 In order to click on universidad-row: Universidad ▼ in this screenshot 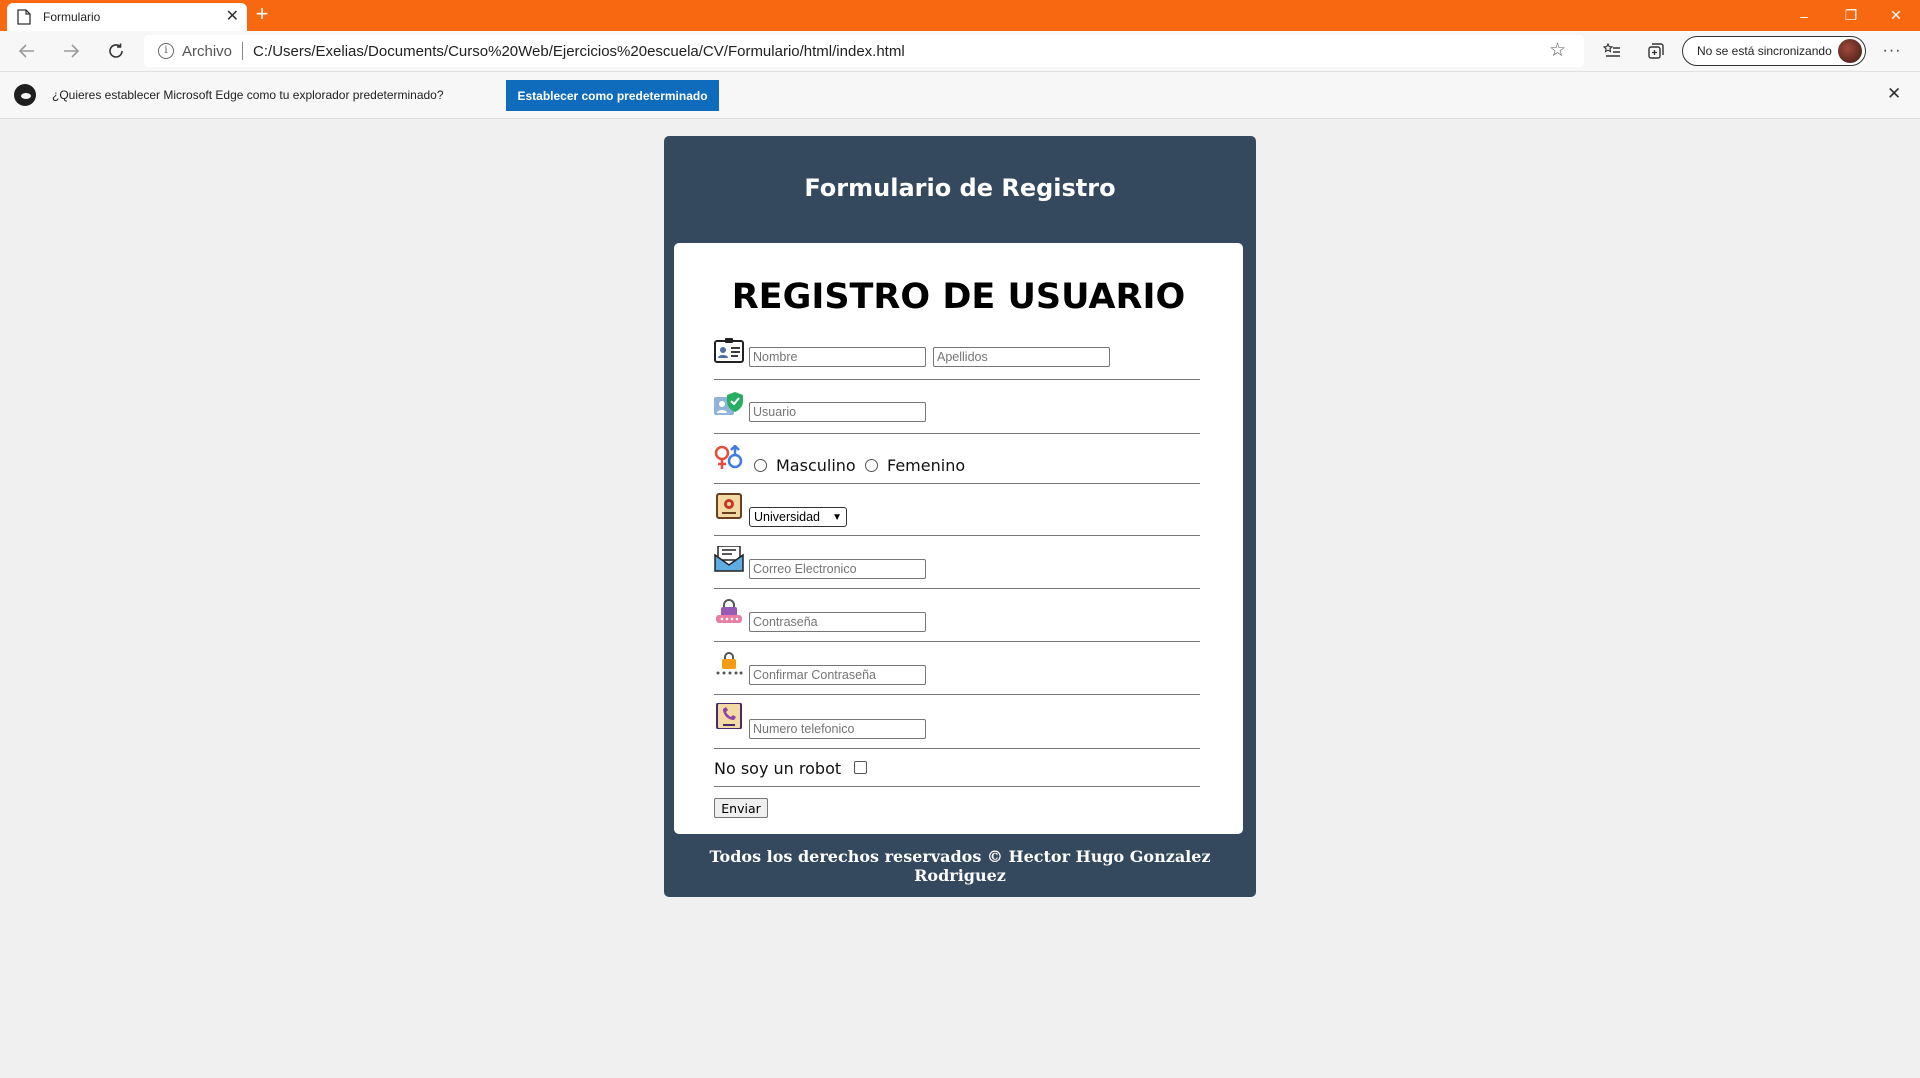, I will do `click(957, 510)`.